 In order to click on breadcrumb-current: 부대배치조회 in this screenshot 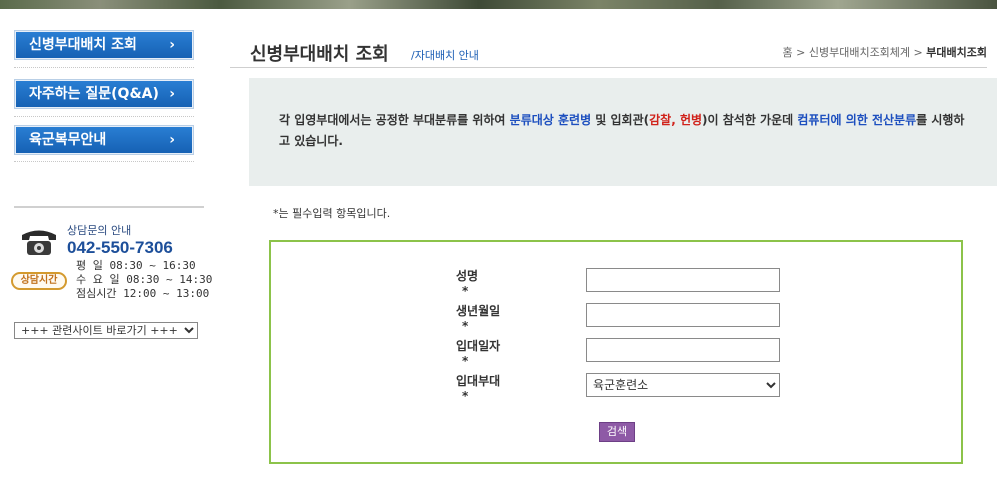, I will do `click(956, 52)`.